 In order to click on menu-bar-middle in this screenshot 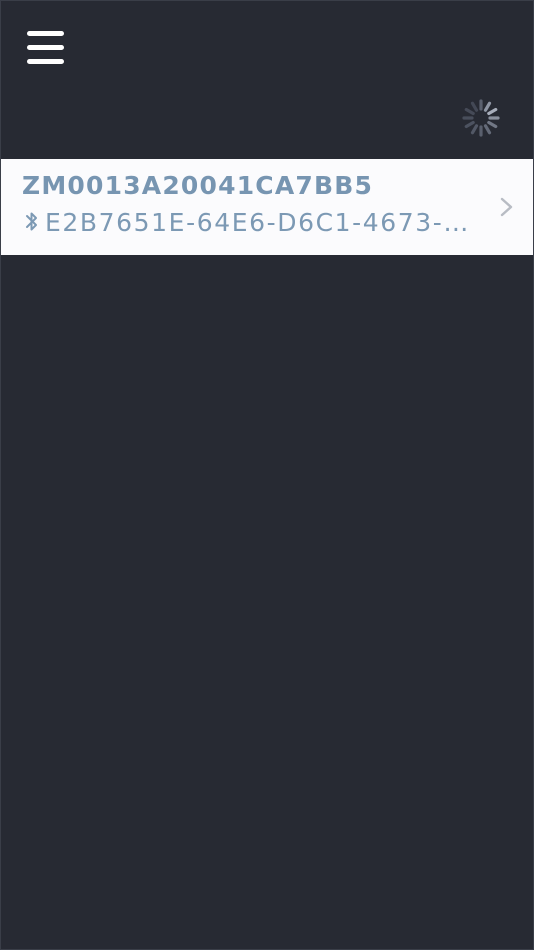, I will do `click(45, 47)`.